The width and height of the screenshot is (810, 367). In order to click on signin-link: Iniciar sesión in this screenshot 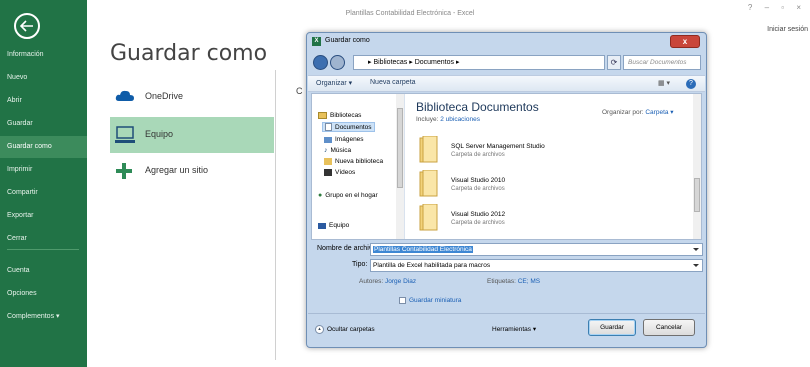, I will do `click(787, 29)`.